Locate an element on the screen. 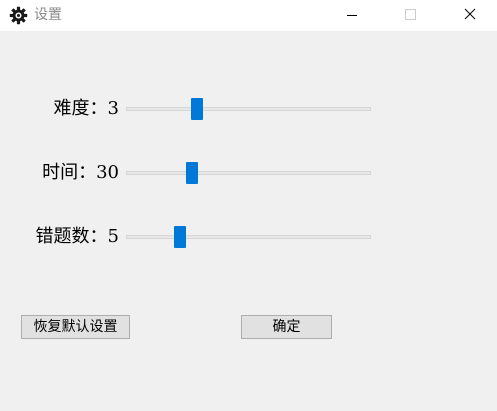 Image resolution: width=497 pixels, height=411 pixels. gear-icon is located at coordinates (18, 15).